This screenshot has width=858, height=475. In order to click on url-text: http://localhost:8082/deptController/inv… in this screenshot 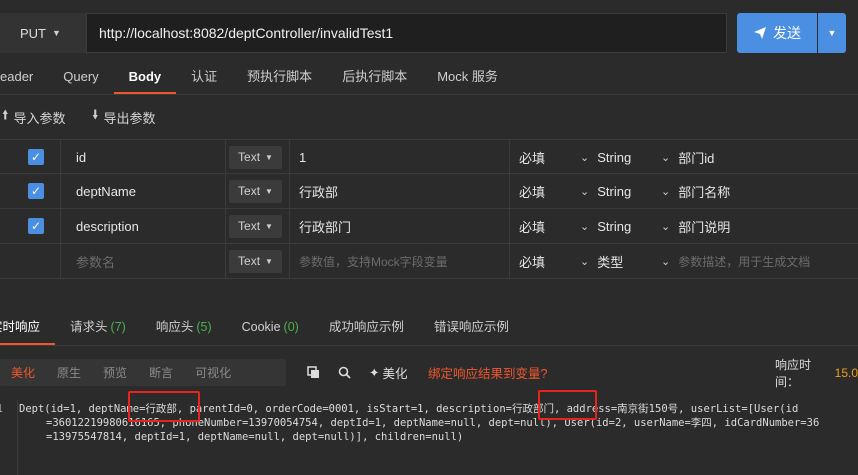, I will do `click(246, 33)`.